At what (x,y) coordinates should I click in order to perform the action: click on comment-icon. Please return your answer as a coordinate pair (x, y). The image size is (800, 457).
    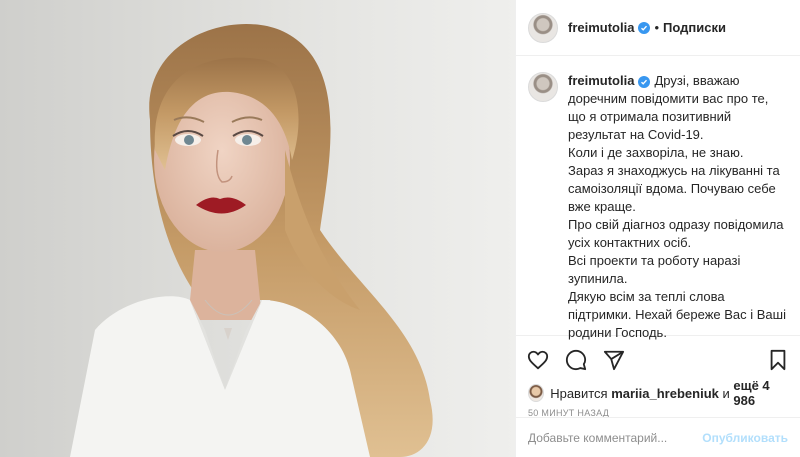
    Looking at the image, I should click on (576, 360).